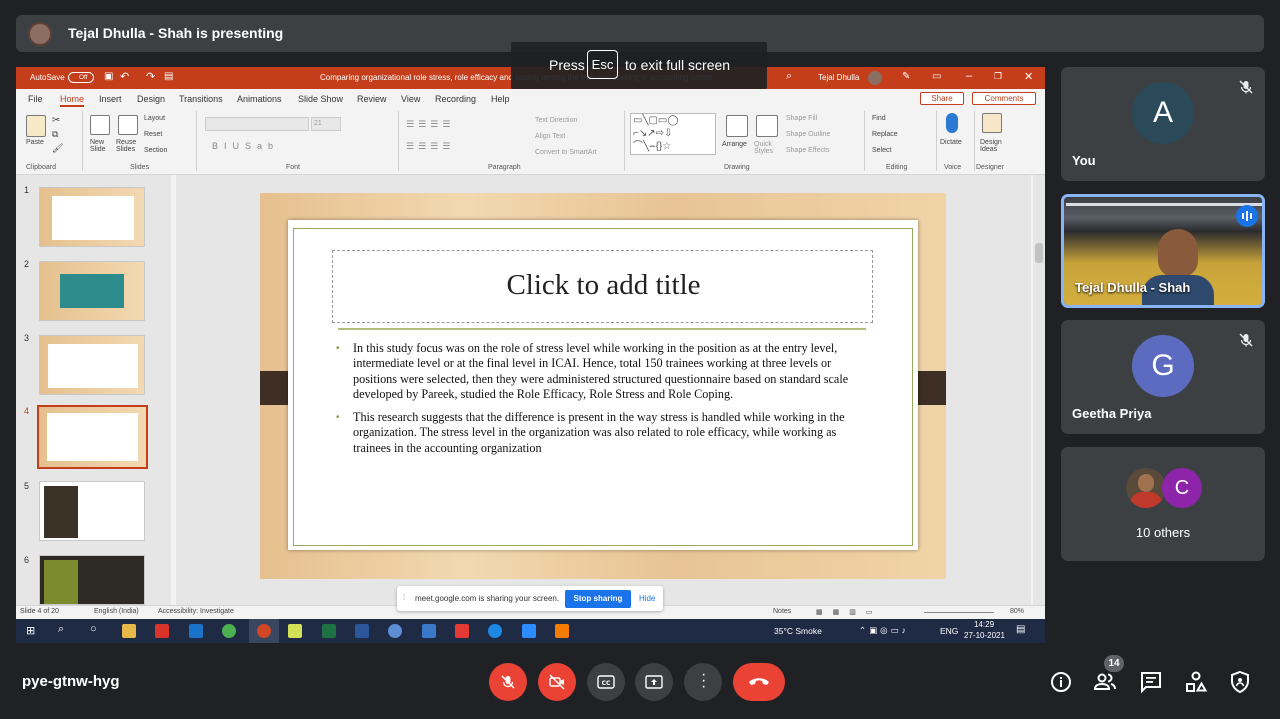  I want to click on menu-transitions: Transitions, so click(201, 99).